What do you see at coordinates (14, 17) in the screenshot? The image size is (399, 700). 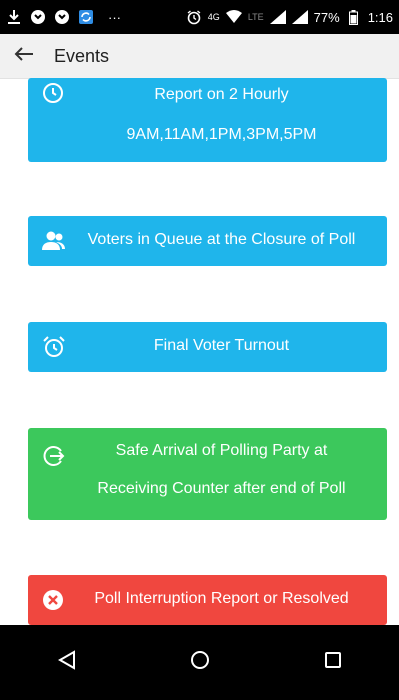 I see `download-icon` at bounding box center [14, 17].